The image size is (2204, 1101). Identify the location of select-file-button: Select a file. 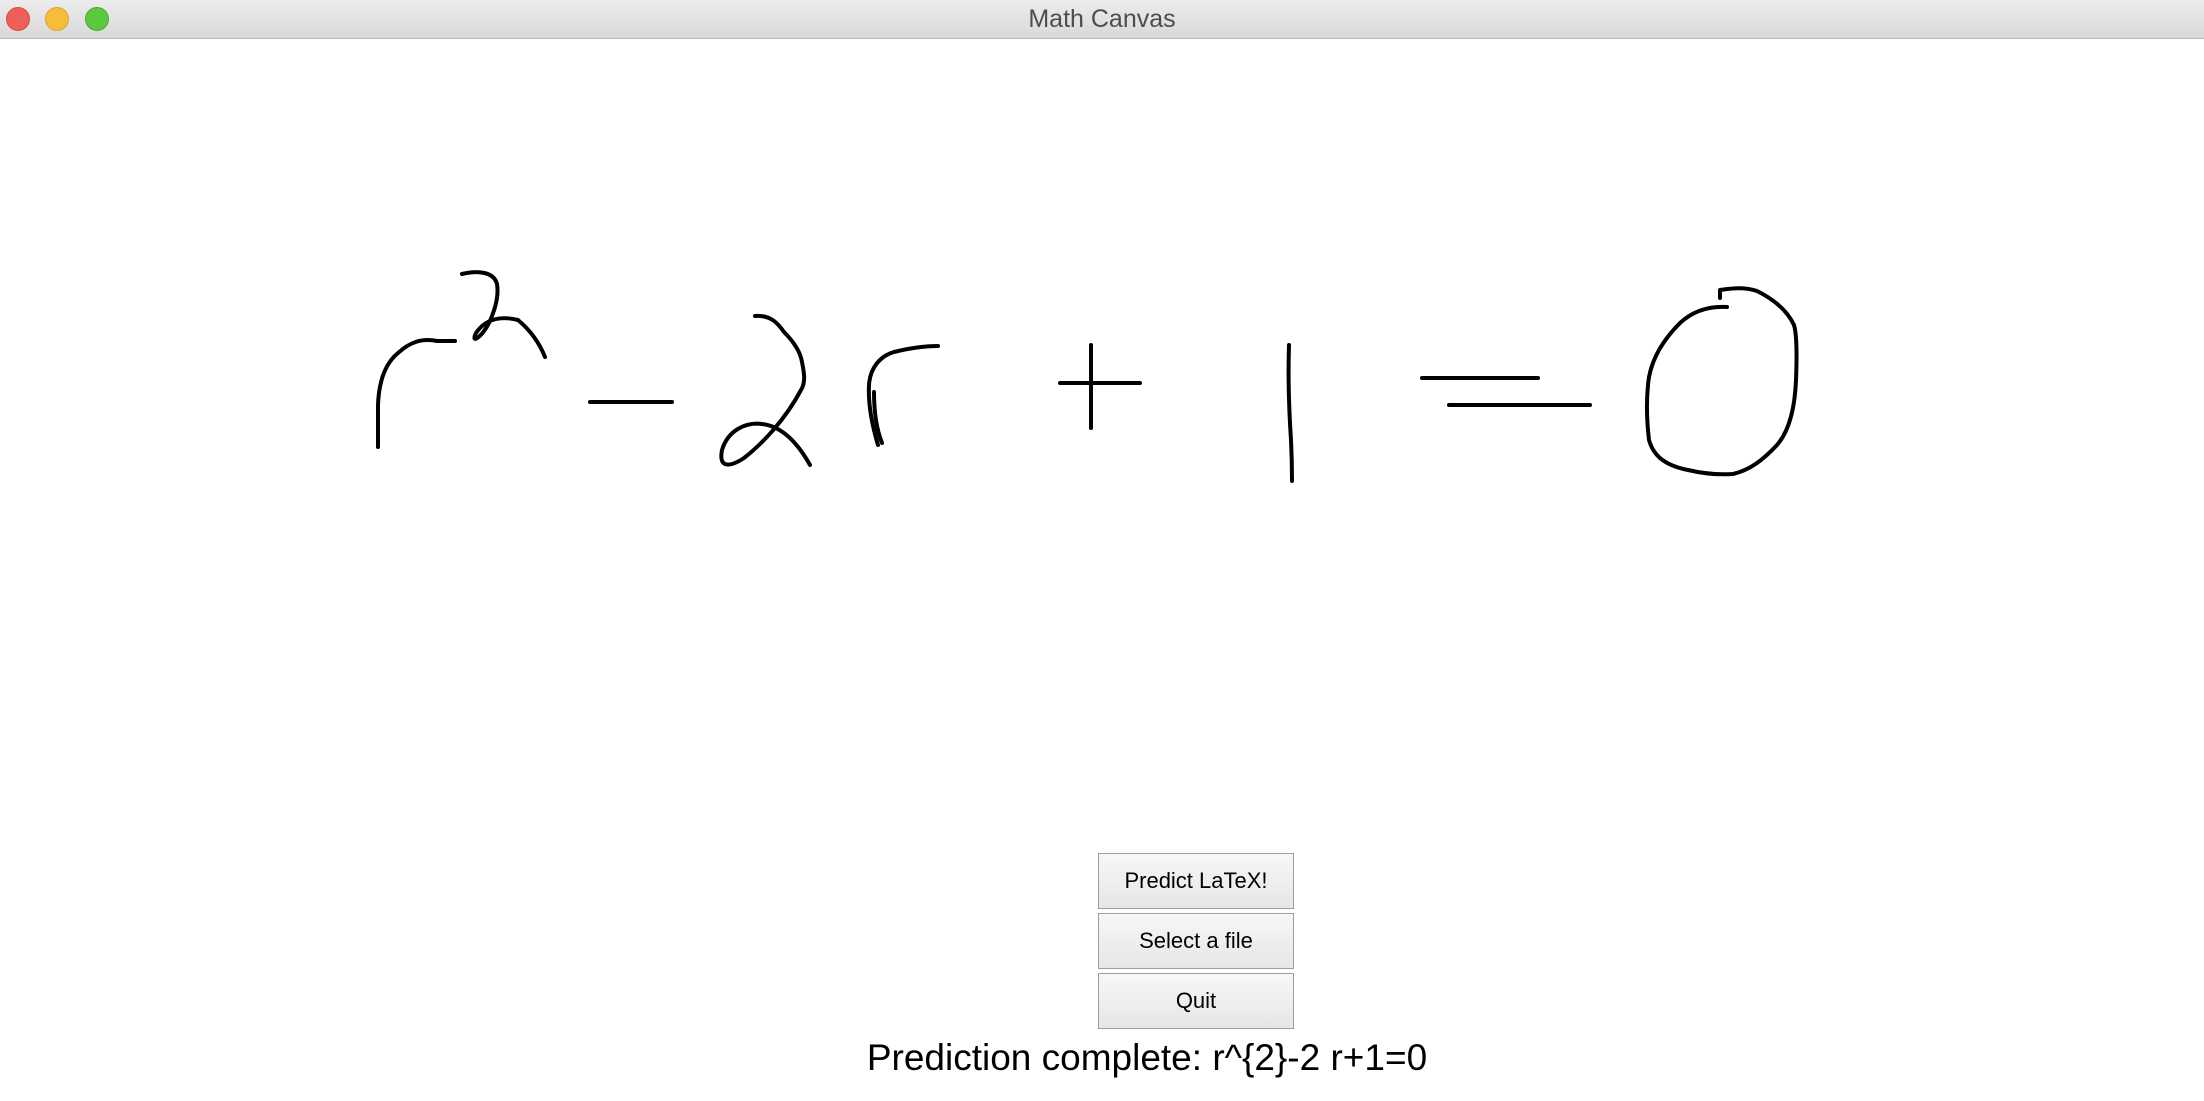
(1196, 941).